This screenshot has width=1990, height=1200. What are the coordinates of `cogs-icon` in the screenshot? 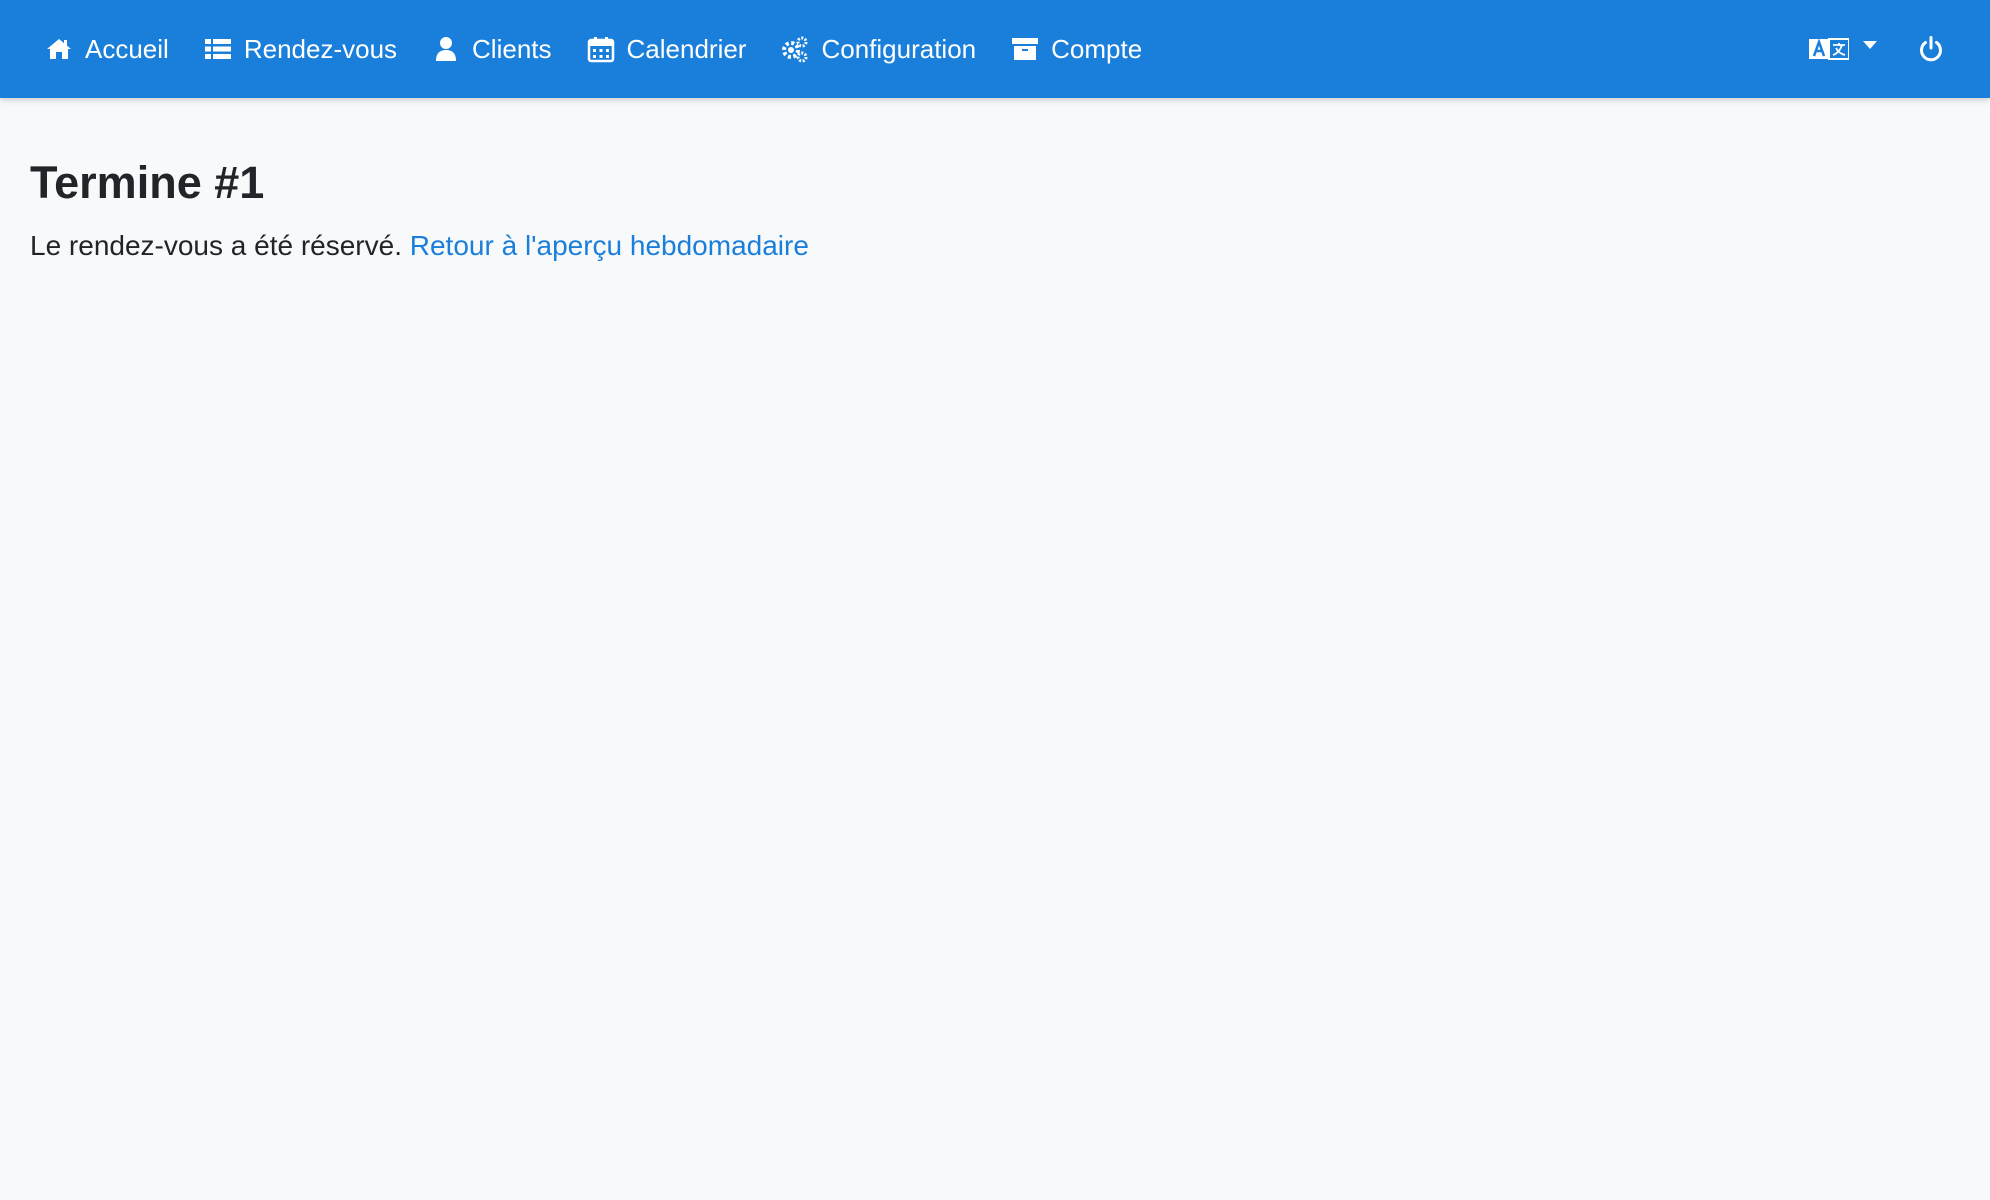 It's located at (795, 49).